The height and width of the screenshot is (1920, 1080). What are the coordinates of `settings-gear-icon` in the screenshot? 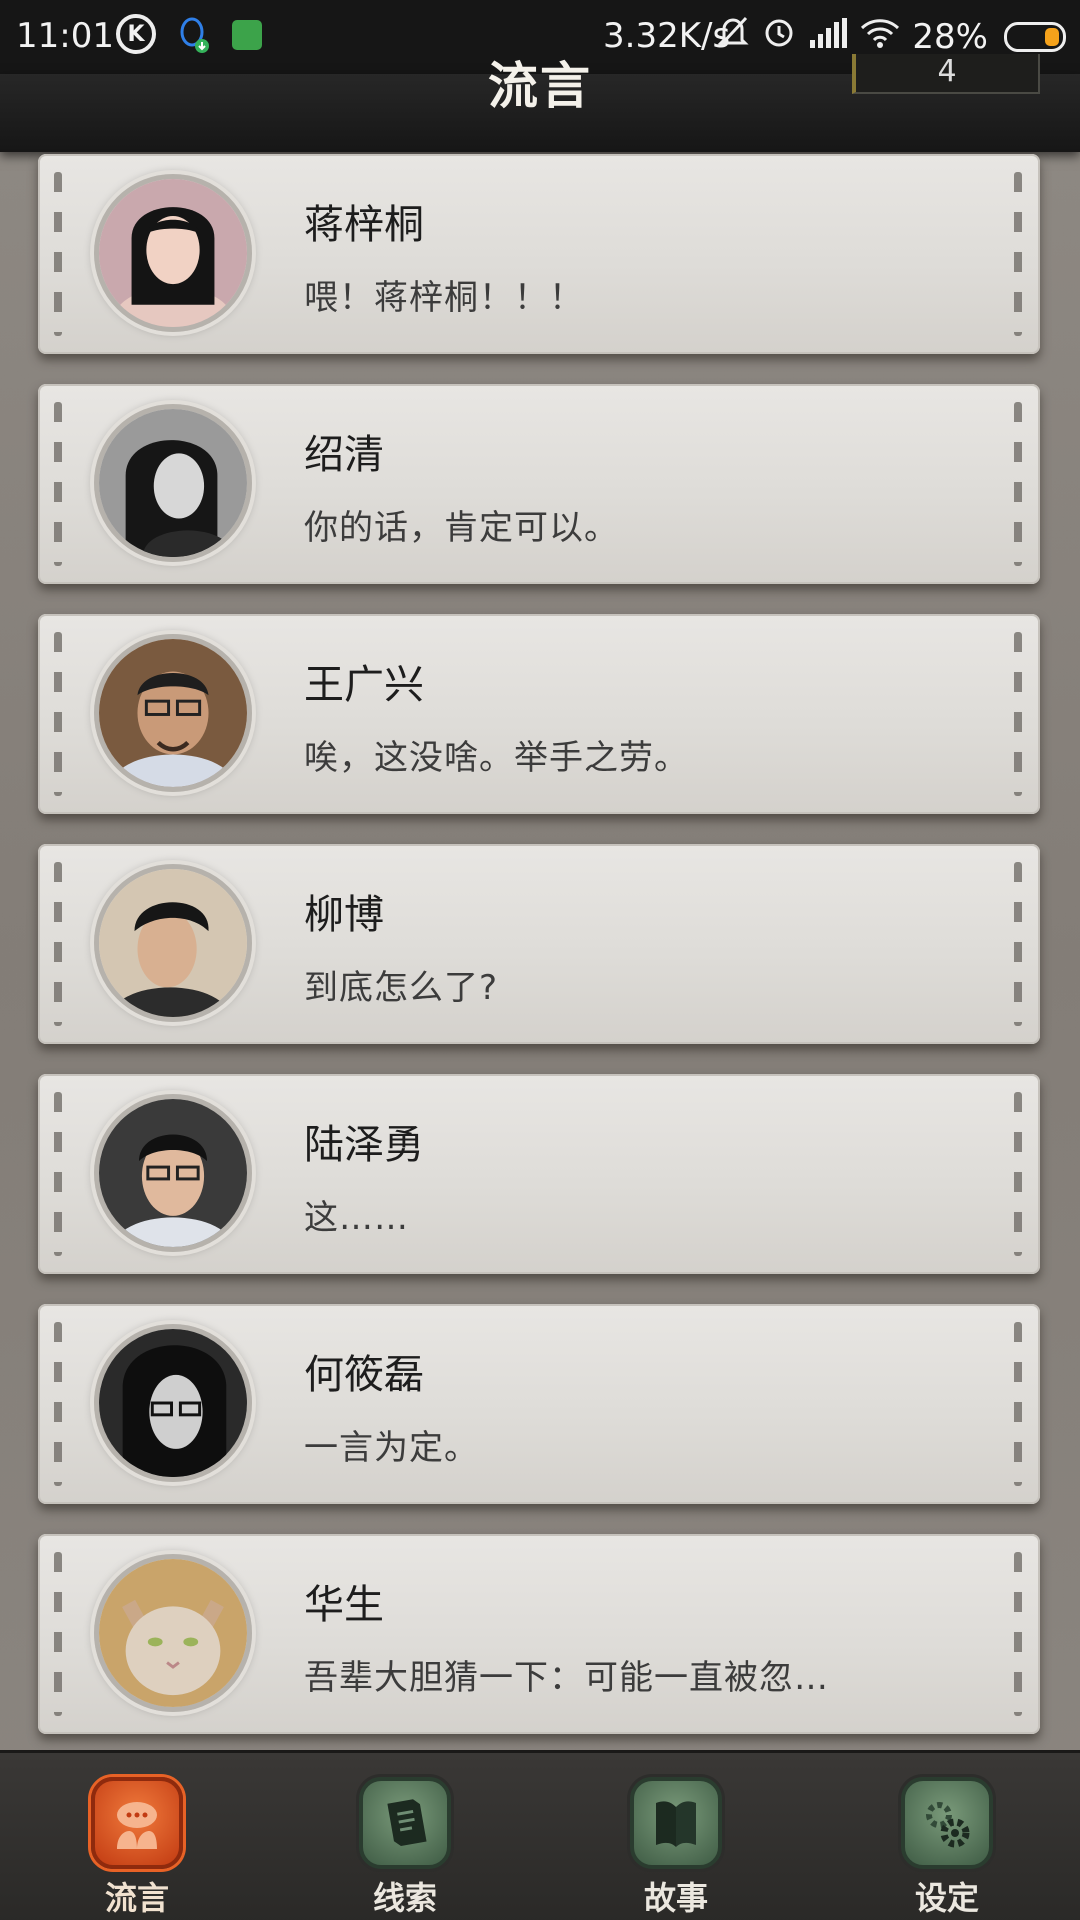 It's located at (947, 1823).